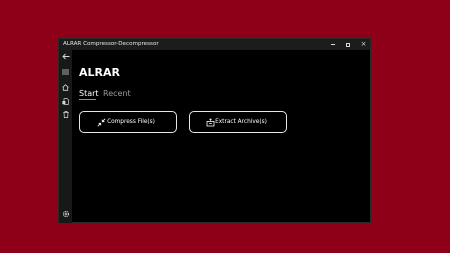  Describe the element at coordinates (117, 93) in the screenshot. I see `tab-recent: Recent` at that location.